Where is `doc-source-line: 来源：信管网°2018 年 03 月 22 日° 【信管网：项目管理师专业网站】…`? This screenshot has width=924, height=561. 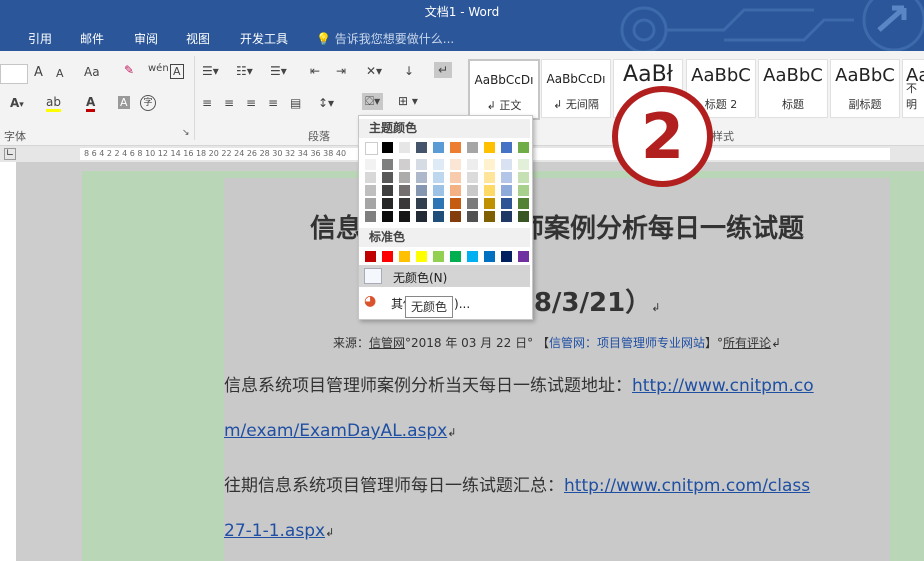 doc-source-line: 来源：信管网°2018 年 03 月 22 日° 【信管网：项目管理师专业网站】… is located at coordinates (557, 342).